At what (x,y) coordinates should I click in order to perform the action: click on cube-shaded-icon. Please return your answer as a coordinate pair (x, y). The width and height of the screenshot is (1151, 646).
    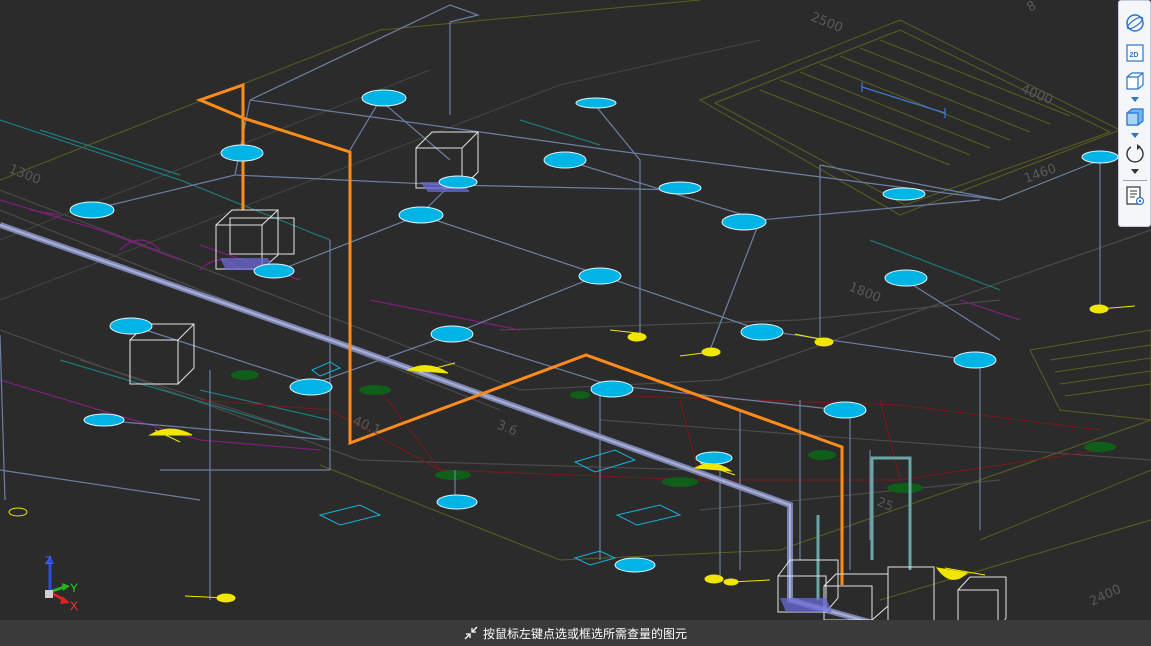
    Looking at the image, I should click on (1134, 117).